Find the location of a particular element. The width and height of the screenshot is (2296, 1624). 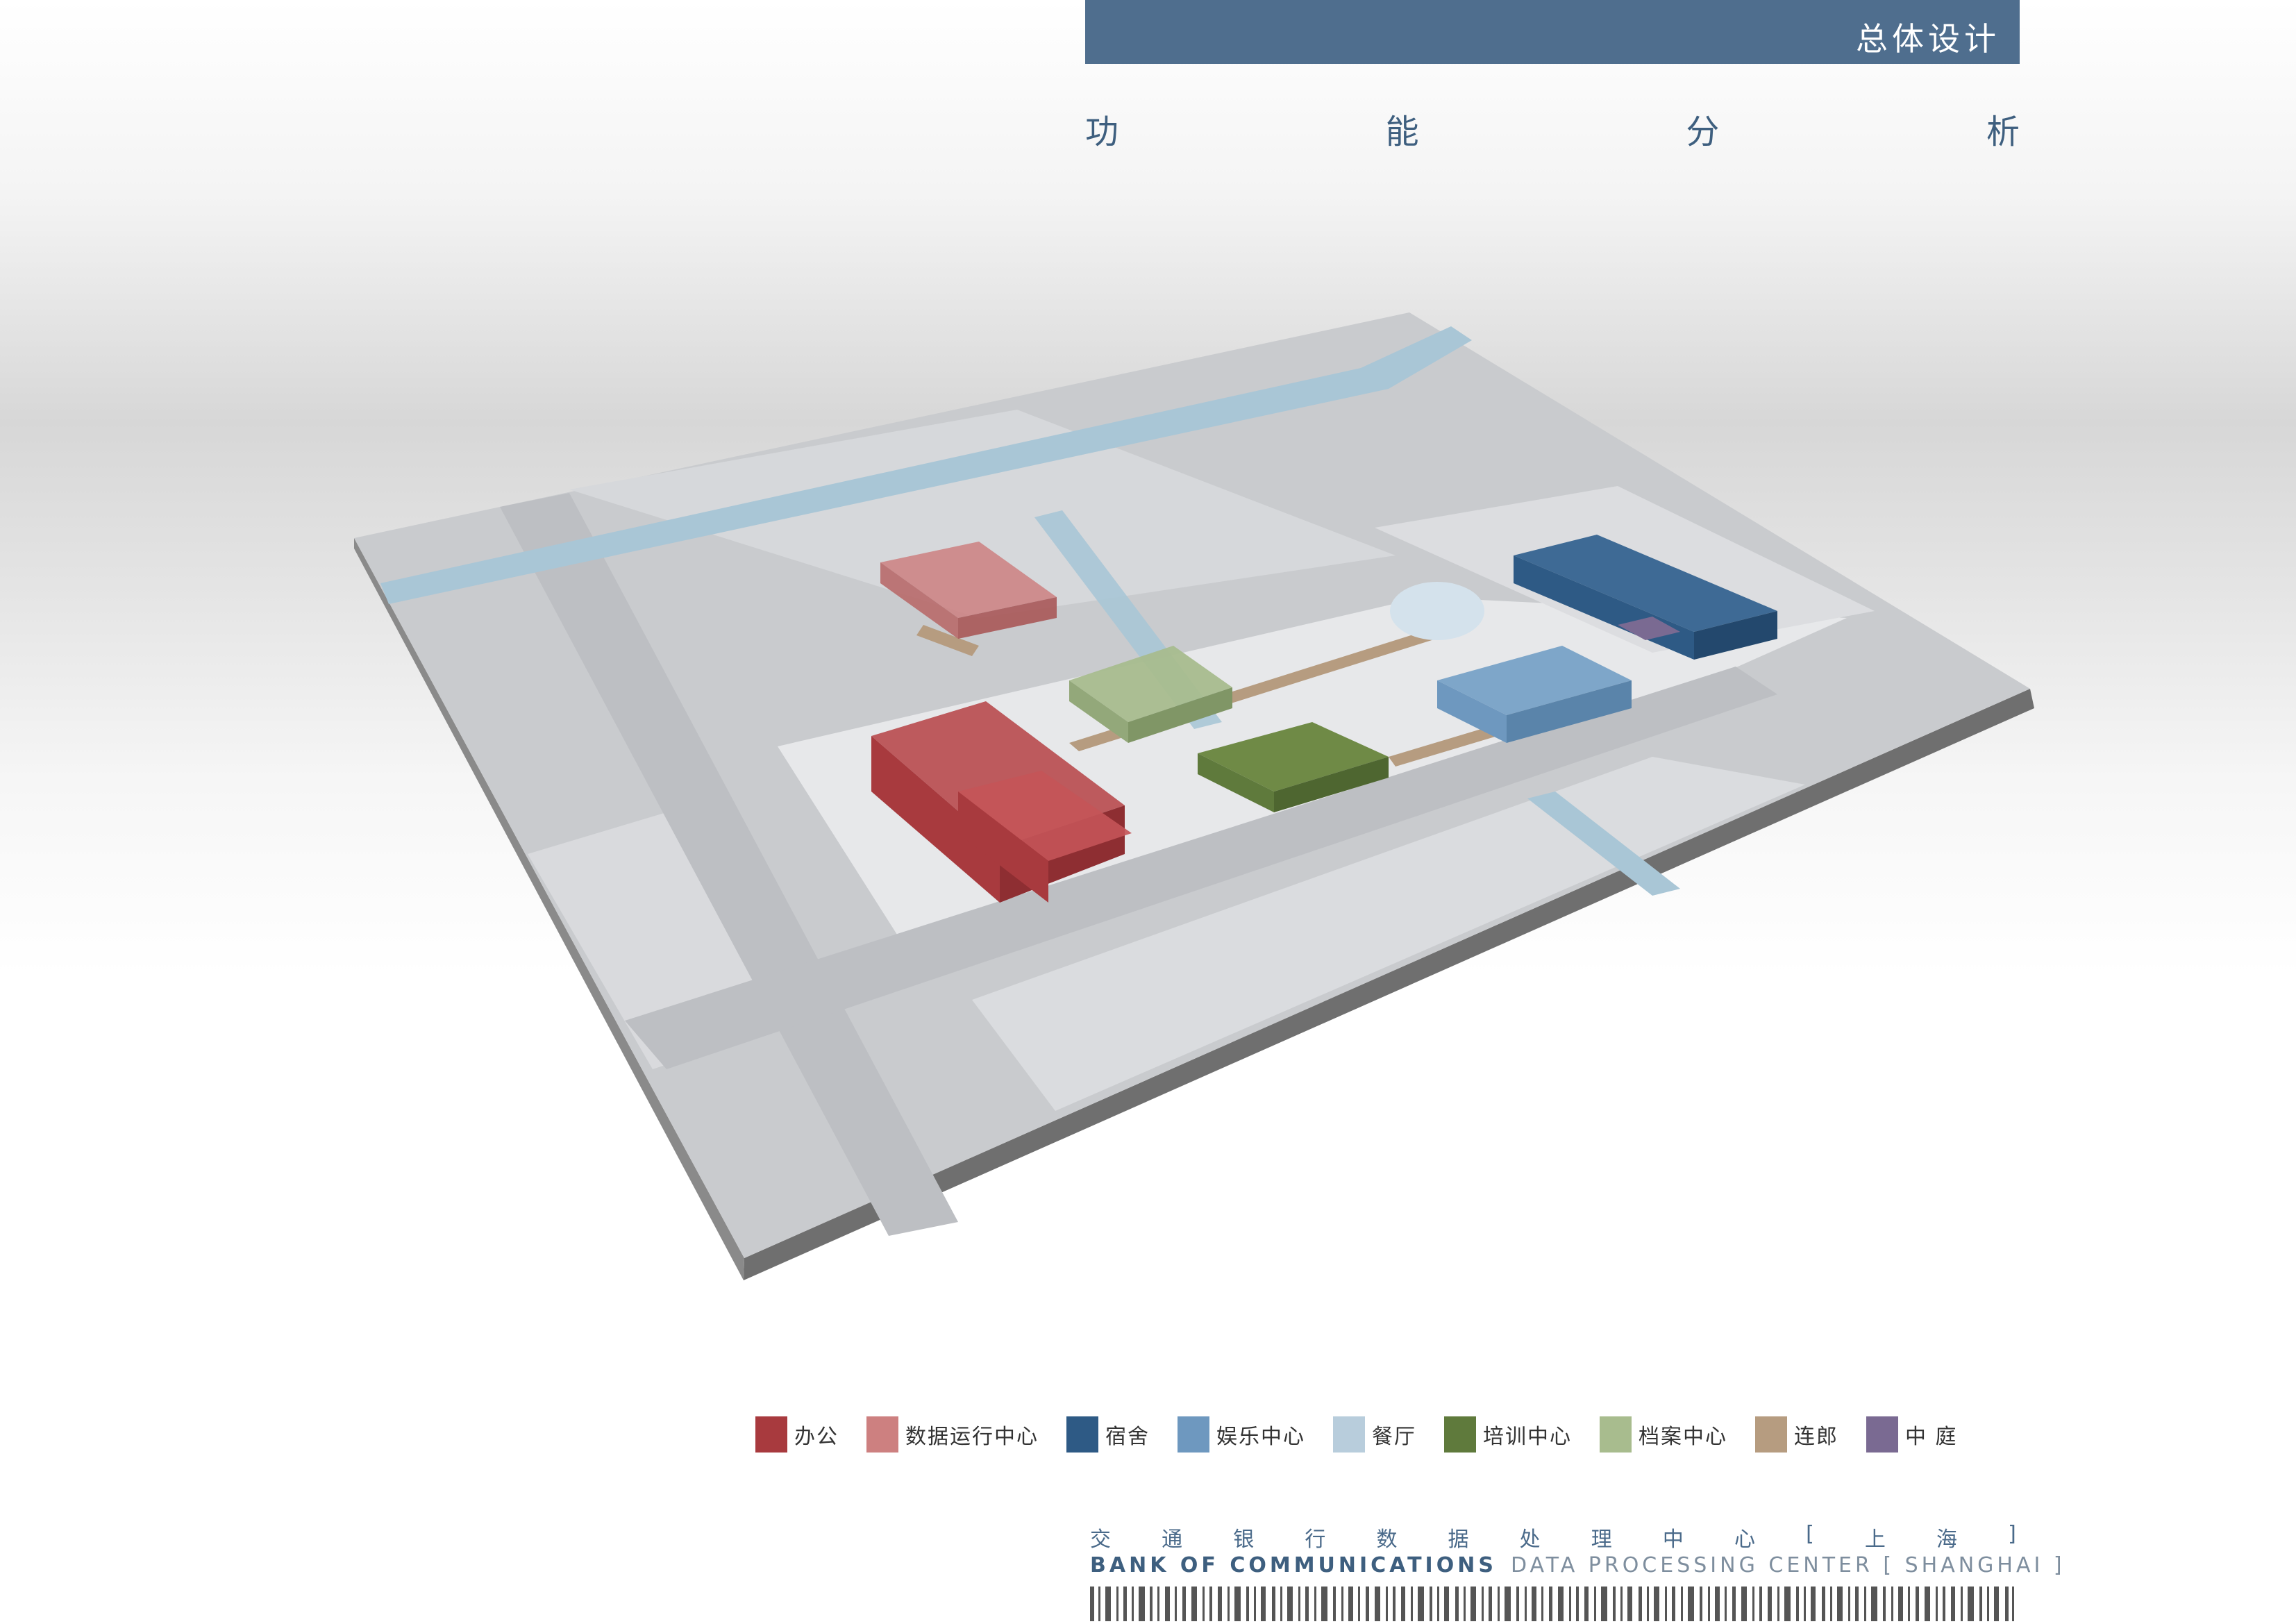

legend-label: 数据运行中心 is located at coordinates (972, 1437).